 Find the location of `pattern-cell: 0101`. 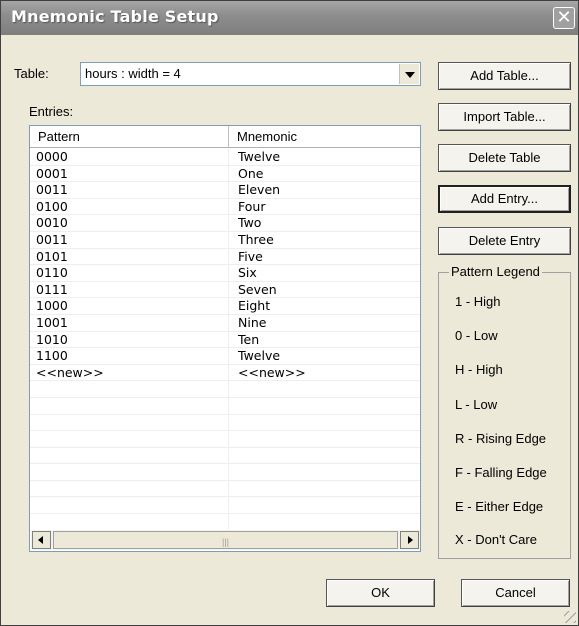

pattern-cell: 0101 is located at coordinates (52, 256).